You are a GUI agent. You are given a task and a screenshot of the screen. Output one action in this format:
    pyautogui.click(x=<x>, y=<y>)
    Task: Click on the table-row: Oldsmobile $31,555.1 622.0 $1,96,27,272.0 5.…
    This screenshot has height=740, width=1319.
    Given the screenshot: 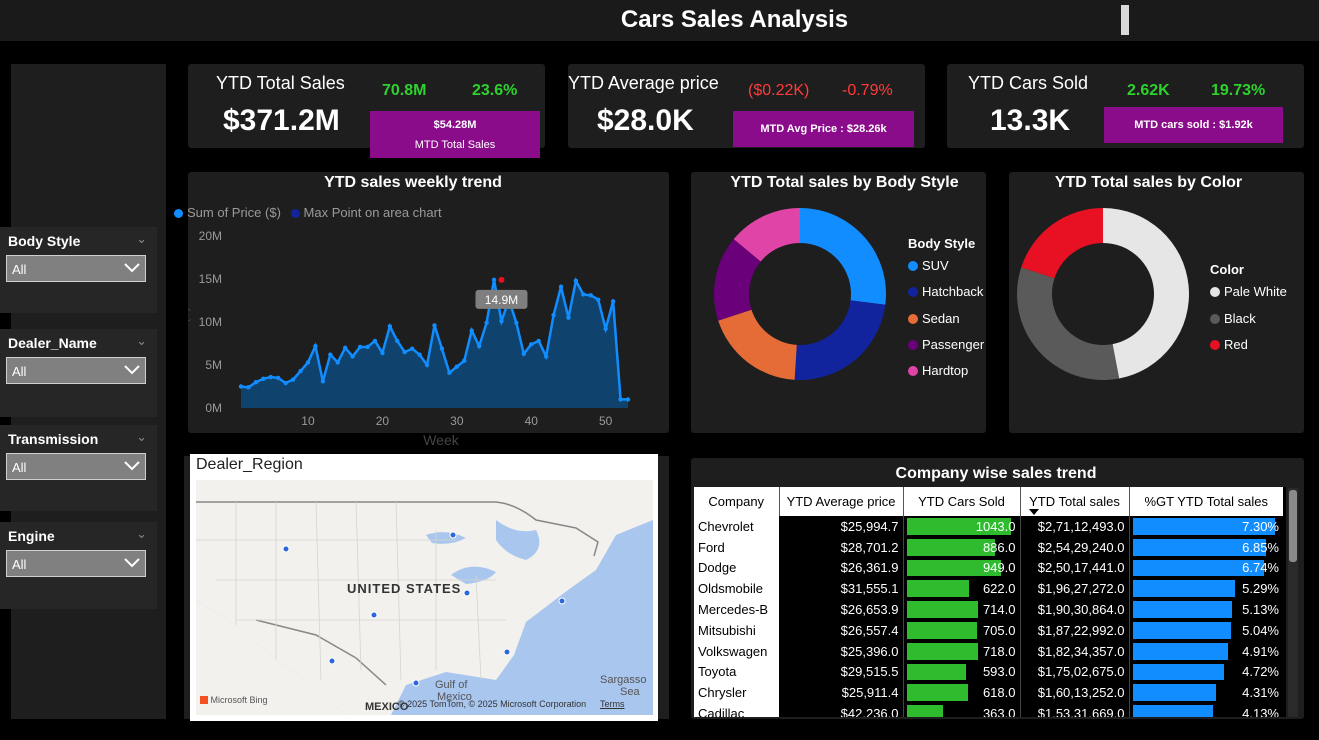 What is the action you would take?
    pyautogui.click(x=988, y=589)
    